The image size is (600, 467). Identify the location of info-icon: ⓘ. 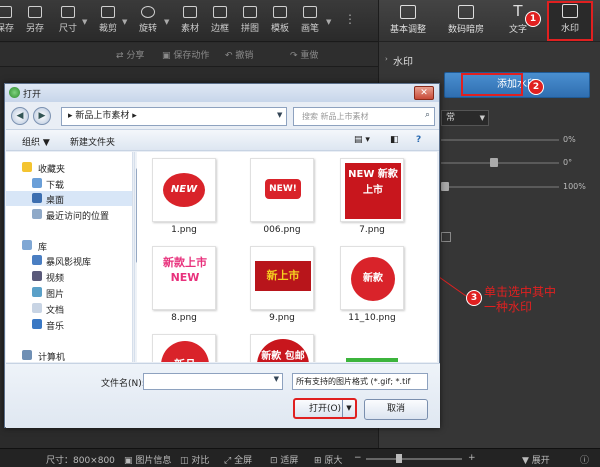
(584, 459).